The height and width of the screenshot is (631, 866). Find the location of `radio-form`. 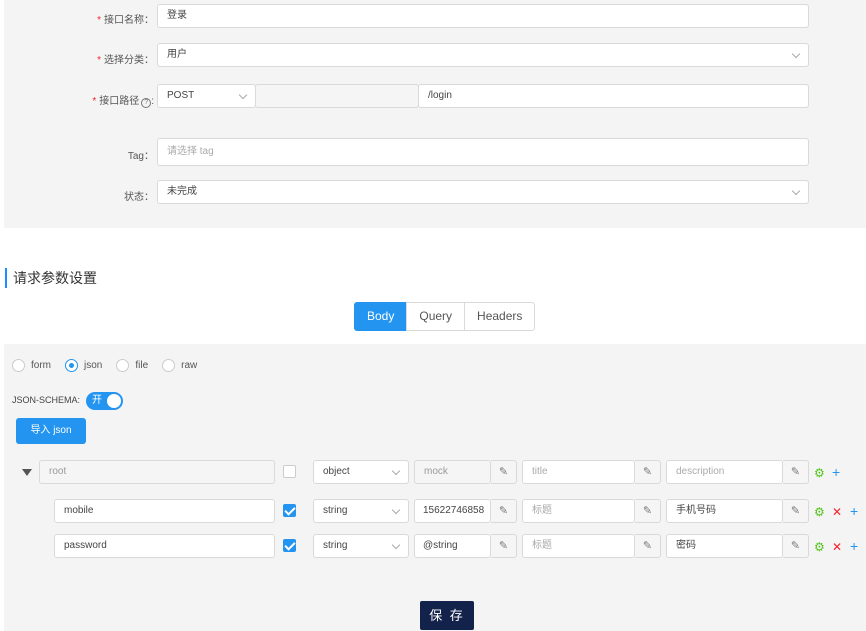

radio-form is located at coordinates (18, 365).